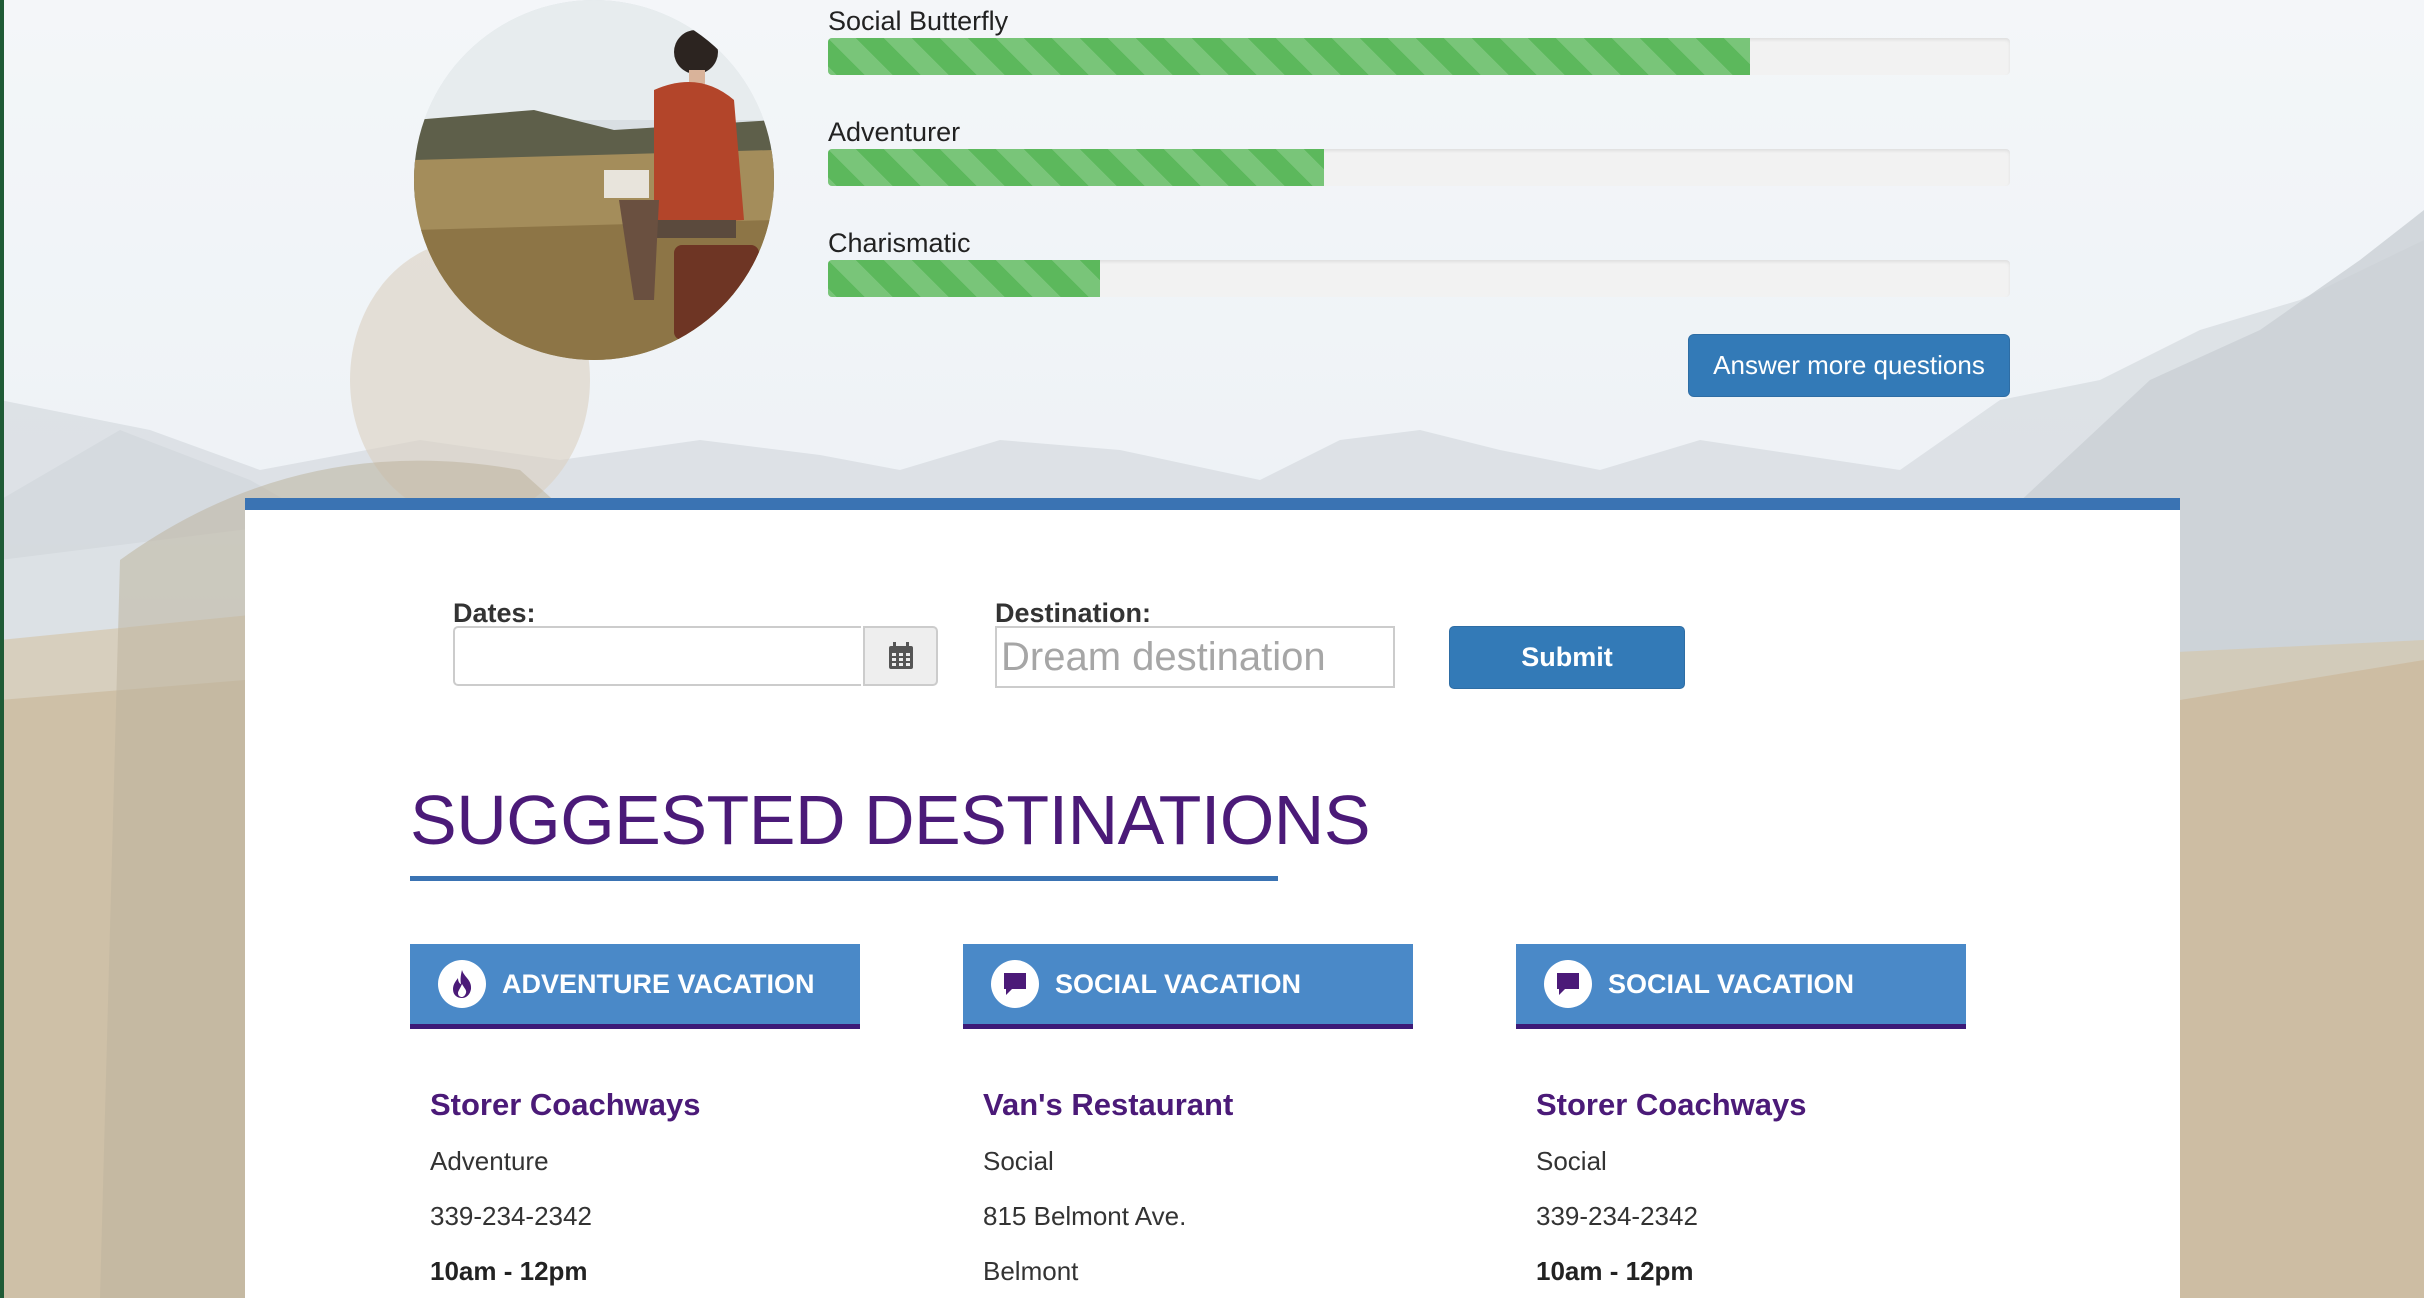 The image size is (2424, 1298). What do you see at coordinates (844, 878) in the screenshot?
I see `title-underline` at bounding box center [844, 878].